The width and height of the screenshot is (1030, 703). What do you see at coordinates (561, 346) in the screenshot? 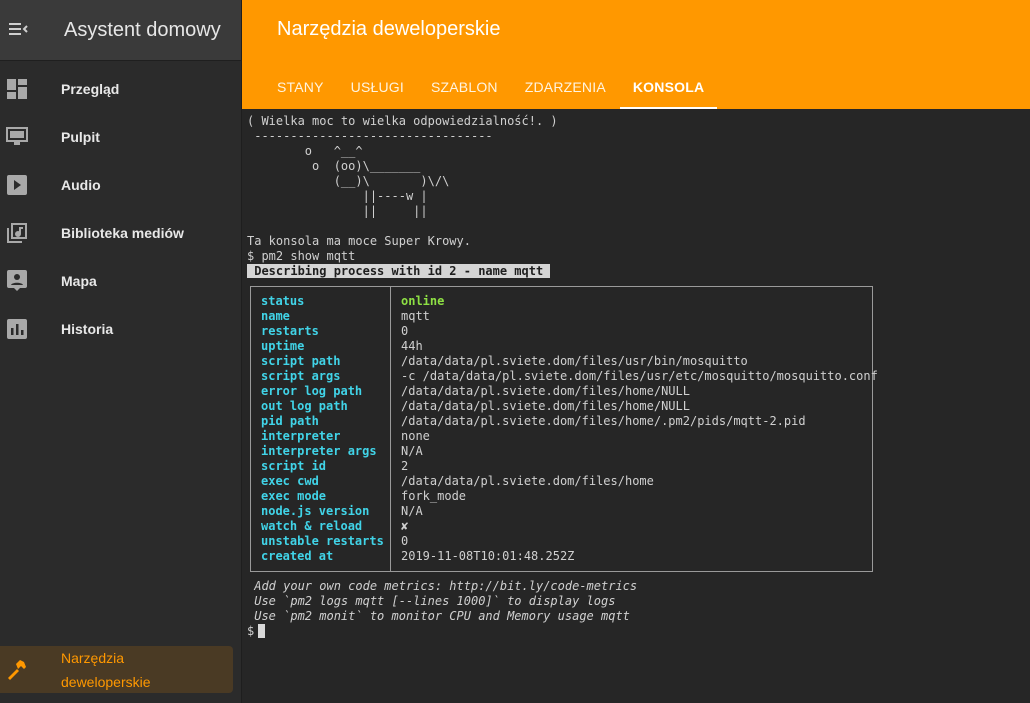
I see `table-row: uptime 44h` at bounding box center [561, 346].